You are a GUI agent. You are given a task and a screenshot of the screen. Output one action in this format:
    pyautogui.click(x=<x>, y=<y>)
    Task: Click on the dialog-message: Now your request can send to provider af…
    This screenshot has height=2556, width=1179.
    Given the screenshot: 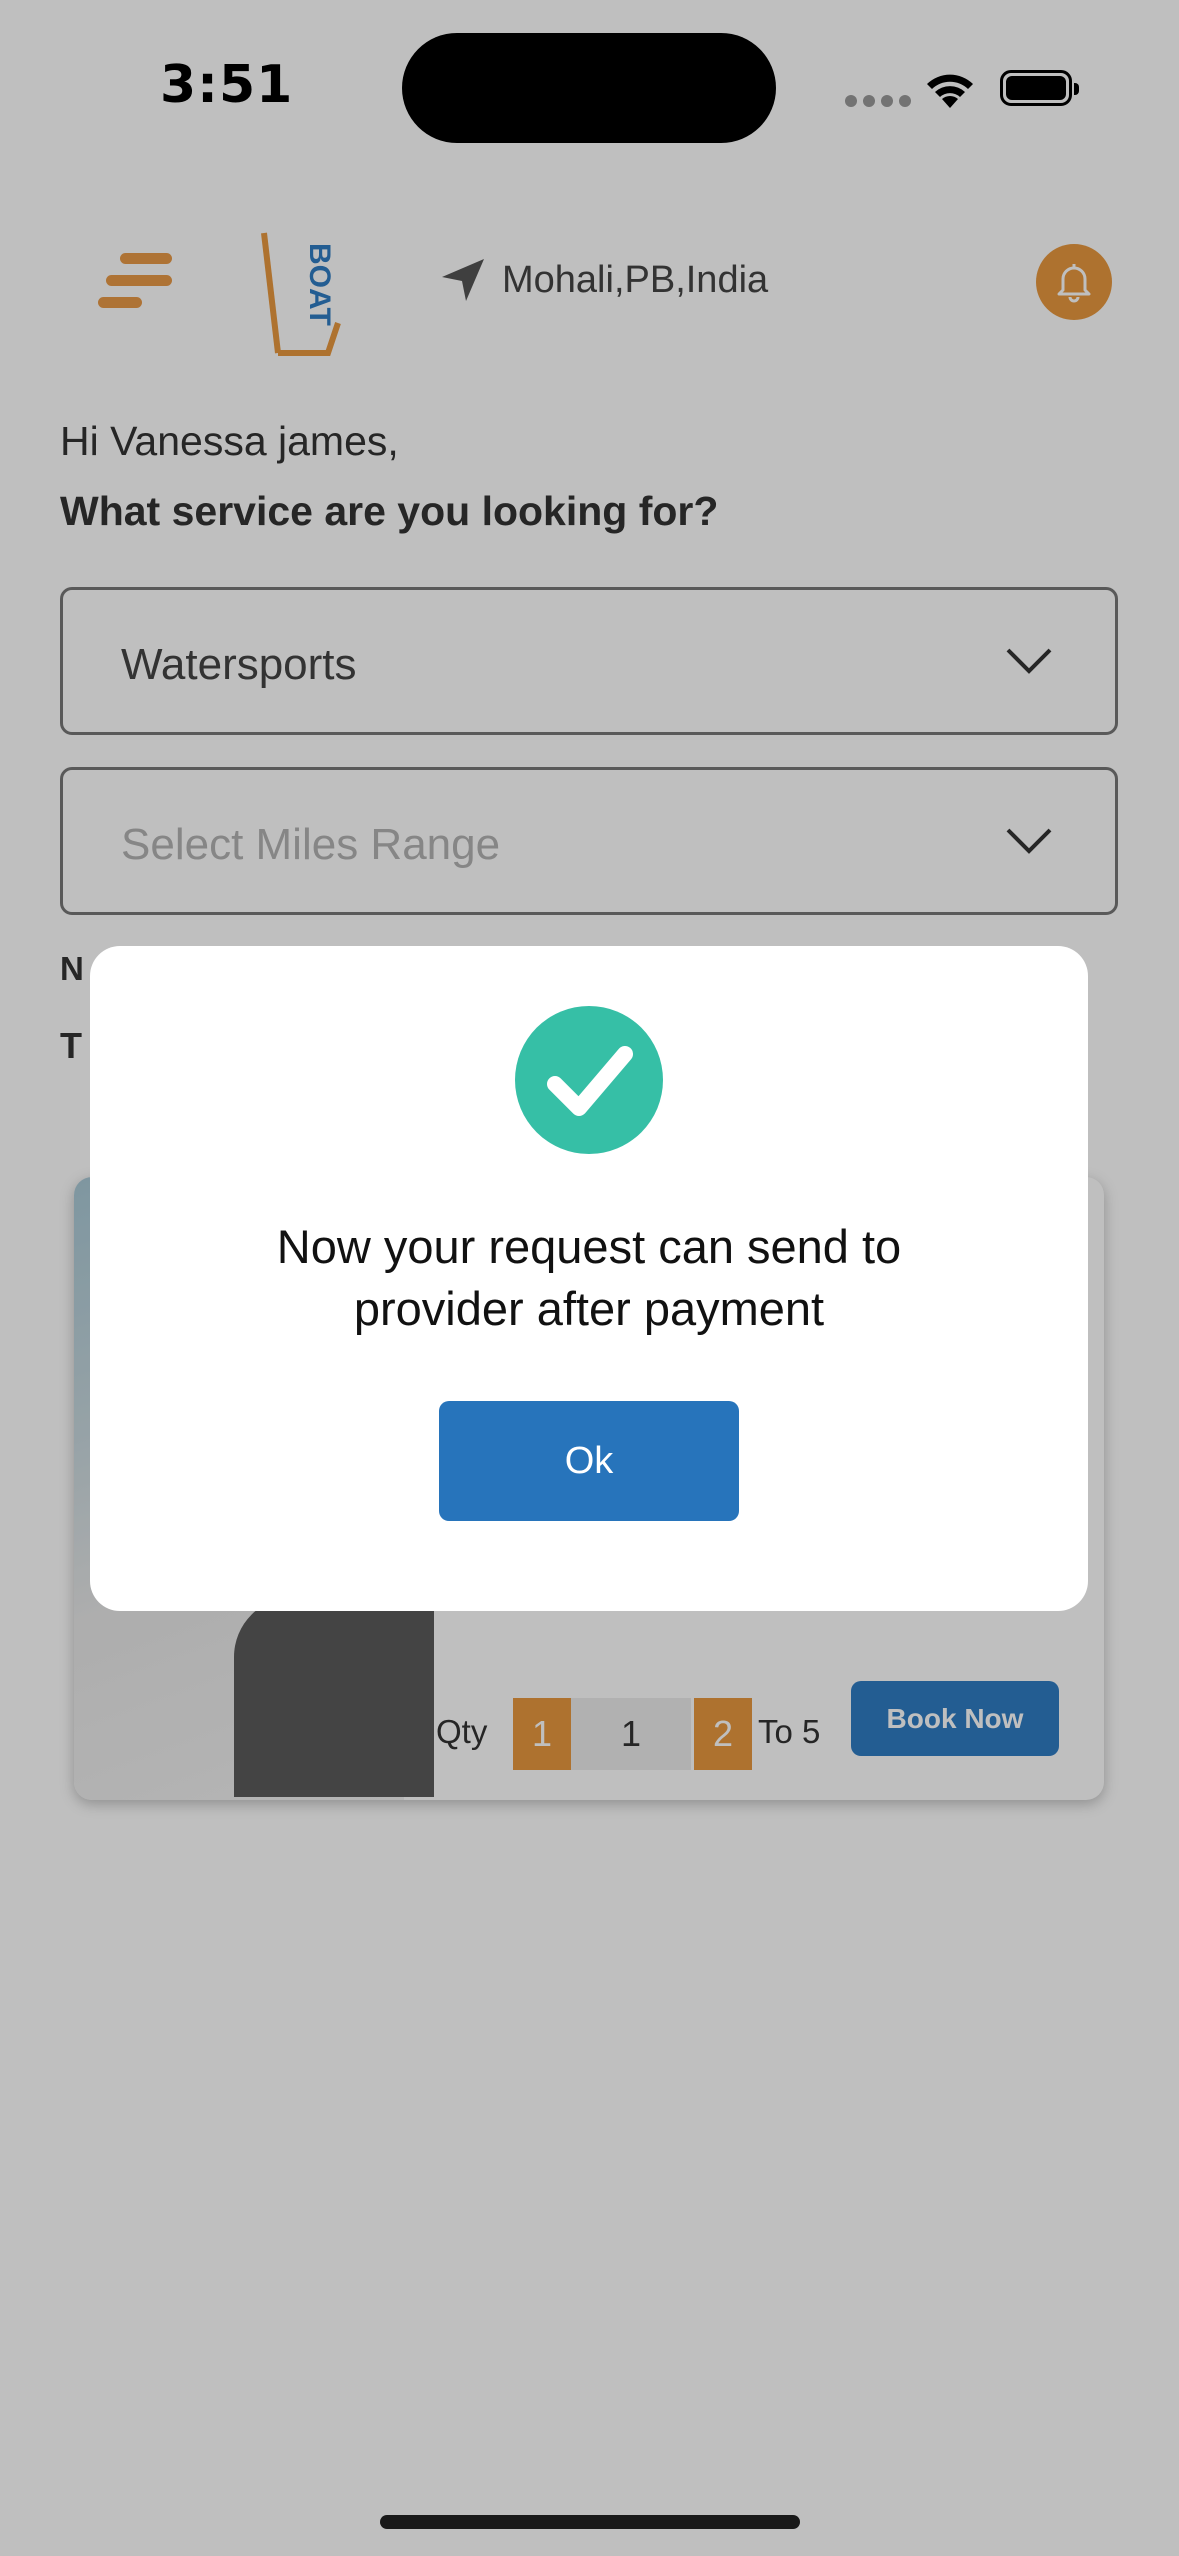 What is the action you would take?
    pyautogui.click(x=589, y=1278)
    